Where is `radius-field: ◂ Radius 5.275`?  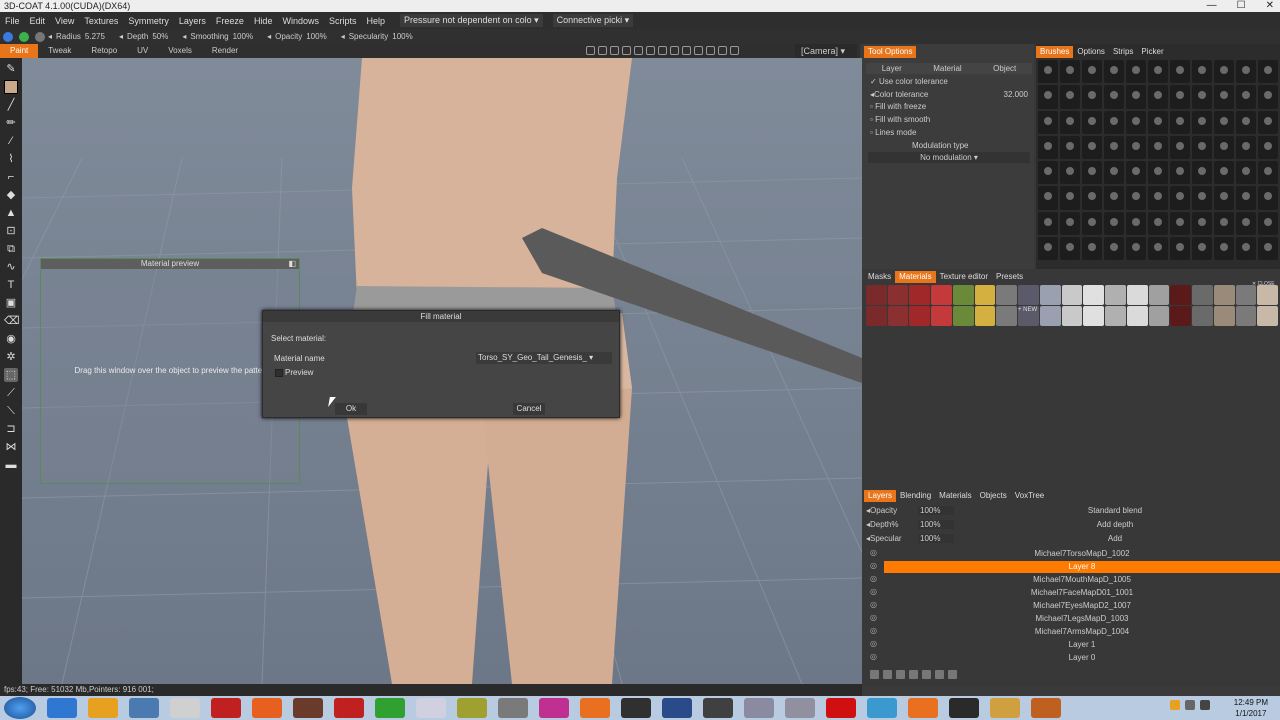 radius-field: ◂ Radius 5.275 is located at coordinates (76, 36).